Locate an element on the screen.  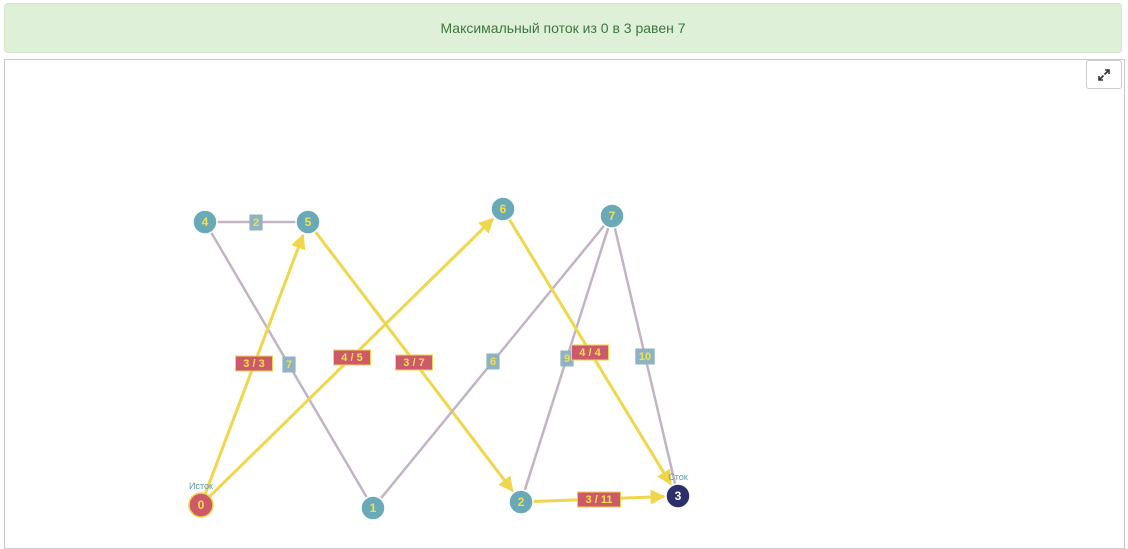
edge-label-7-3: 10 is located at coordinates (645, 356).